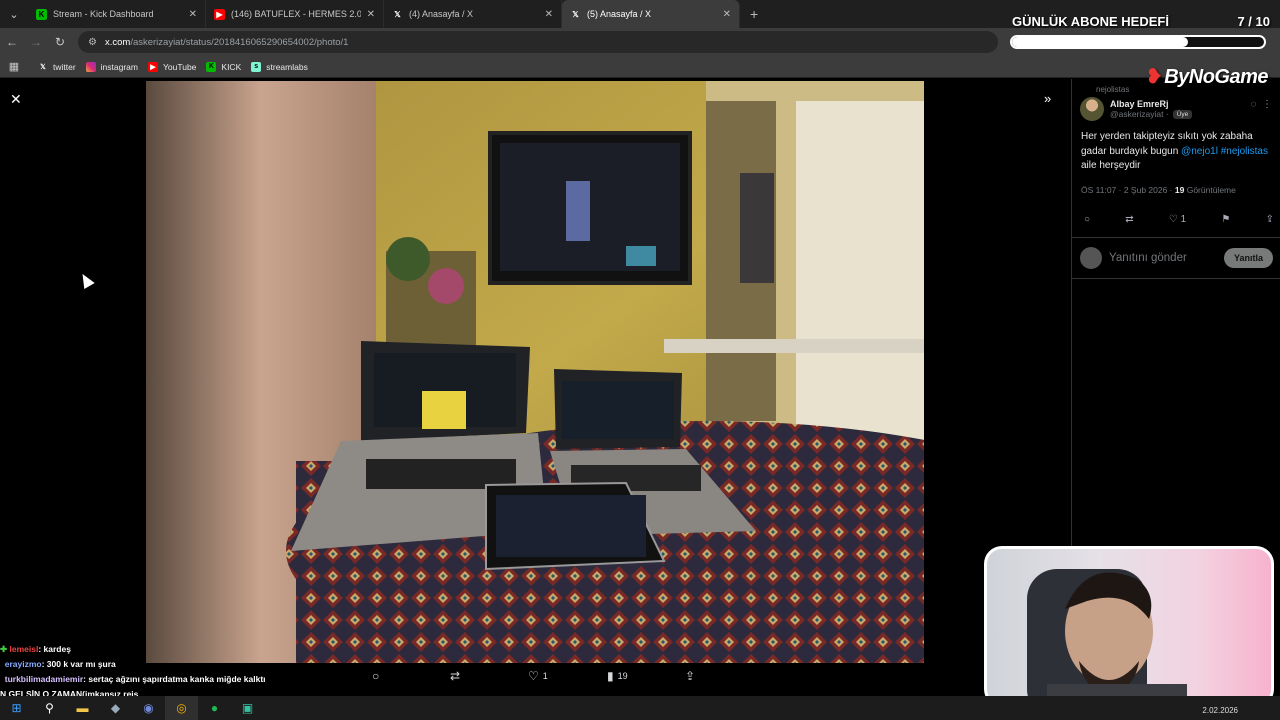 Image resolution: width=1280 pixels, height=720 pixels. Describe the element at coordinates (1090, 21) in the screenshot. I see `goal-title: GÜNLÜK ABONE HEDEFİ` at that location.